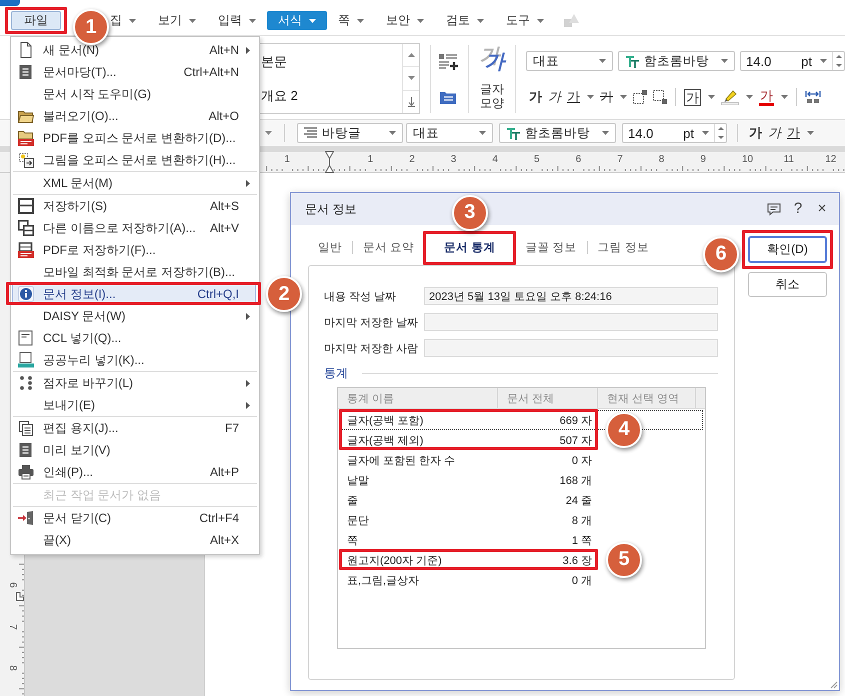 The height and width of the screenshot is (696, 845). What do you see at coordinates (579, 160) in the screenshot?
I see `ruler-number: 6` at bounding box center [579, 160].